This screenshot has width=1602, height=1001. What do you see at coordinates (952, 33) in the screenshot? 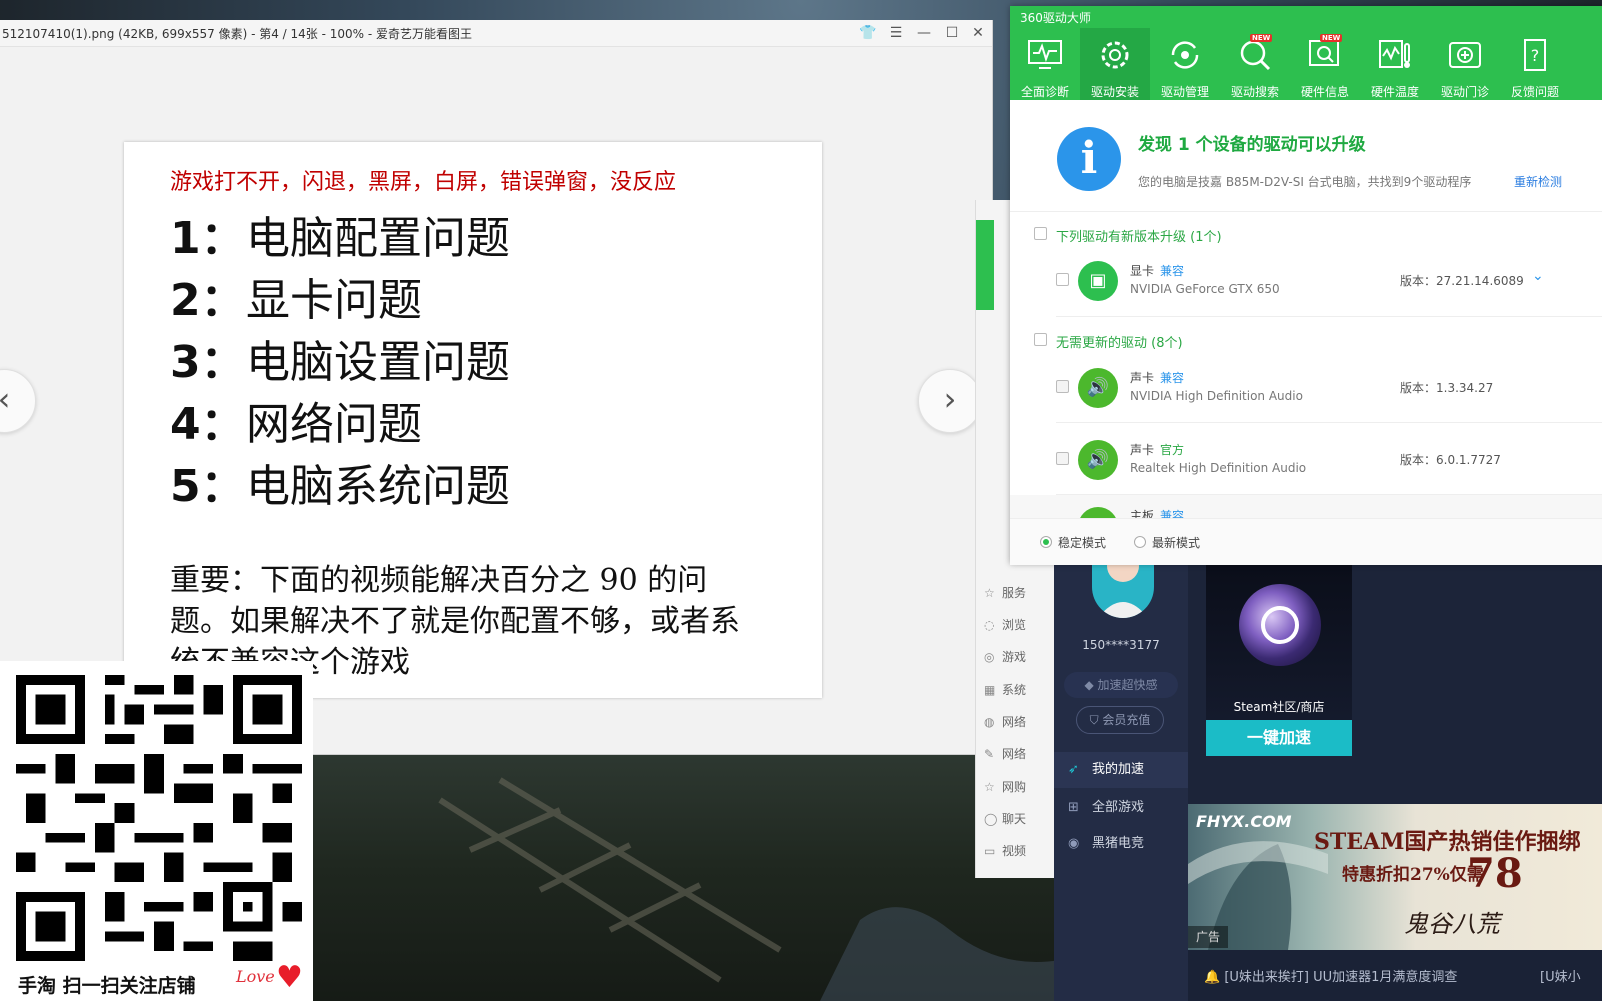
I see `maximize-icon: ☐` at bounding box center [952, 33].